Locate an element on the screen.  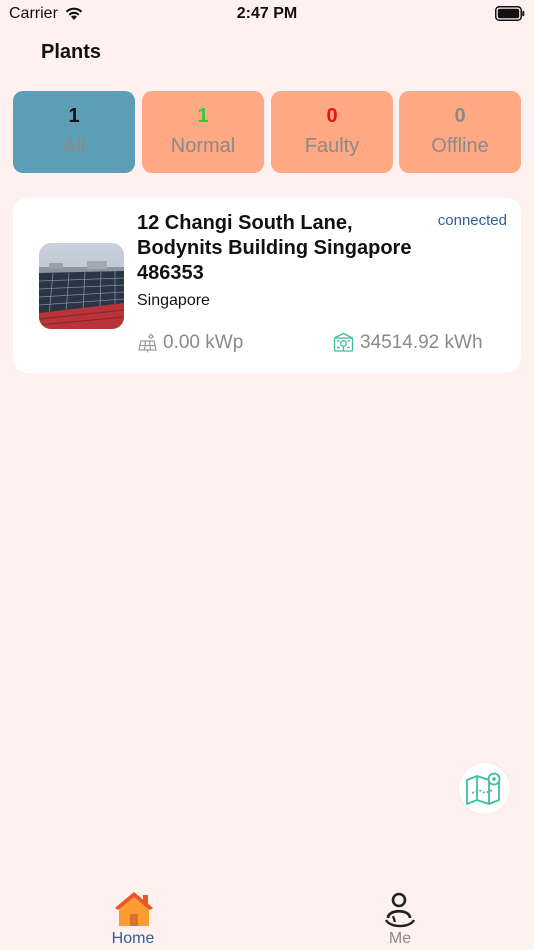
tab-me: Me is located at coordinates (400, 915).